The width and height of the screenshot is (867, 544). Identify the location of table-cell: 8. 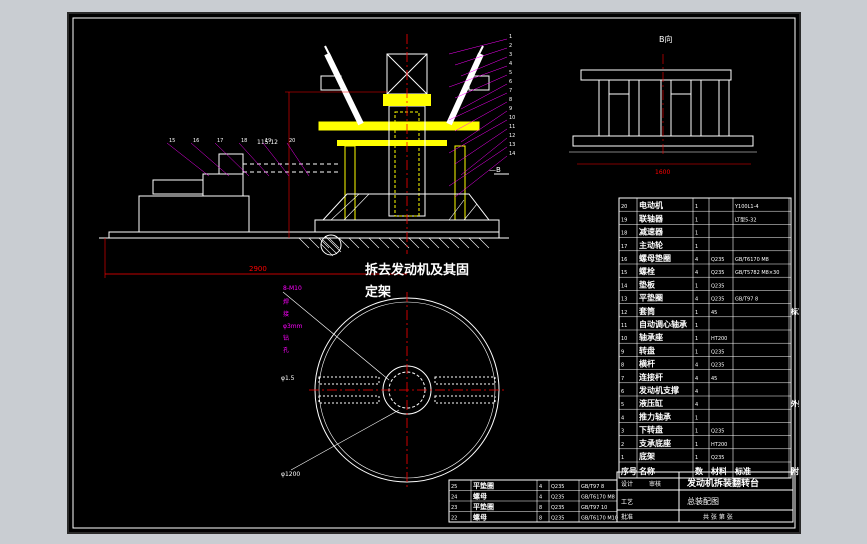
(540, 519).